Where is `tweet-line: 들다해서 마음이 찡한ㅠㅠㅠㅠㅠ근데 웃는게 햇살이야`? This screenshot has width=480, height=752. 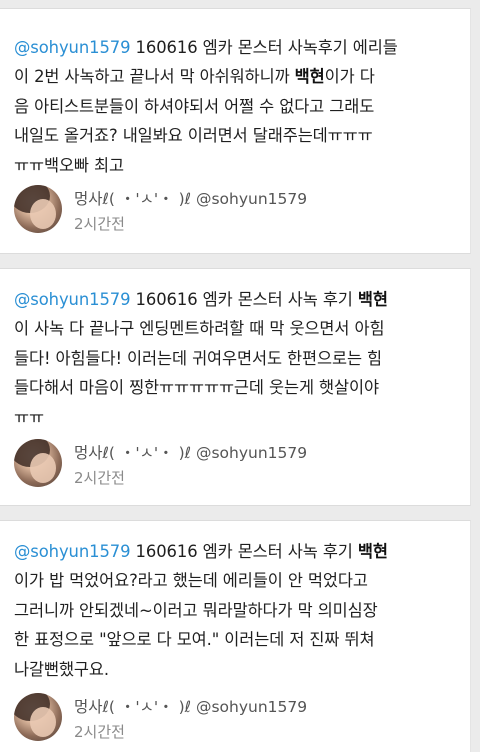 tweet-line: 들다해서 마음이 찡한ㅠㅠㅠㅠㅠ근데 웃는게 햇살이야 is located at coordinates (240, 387).